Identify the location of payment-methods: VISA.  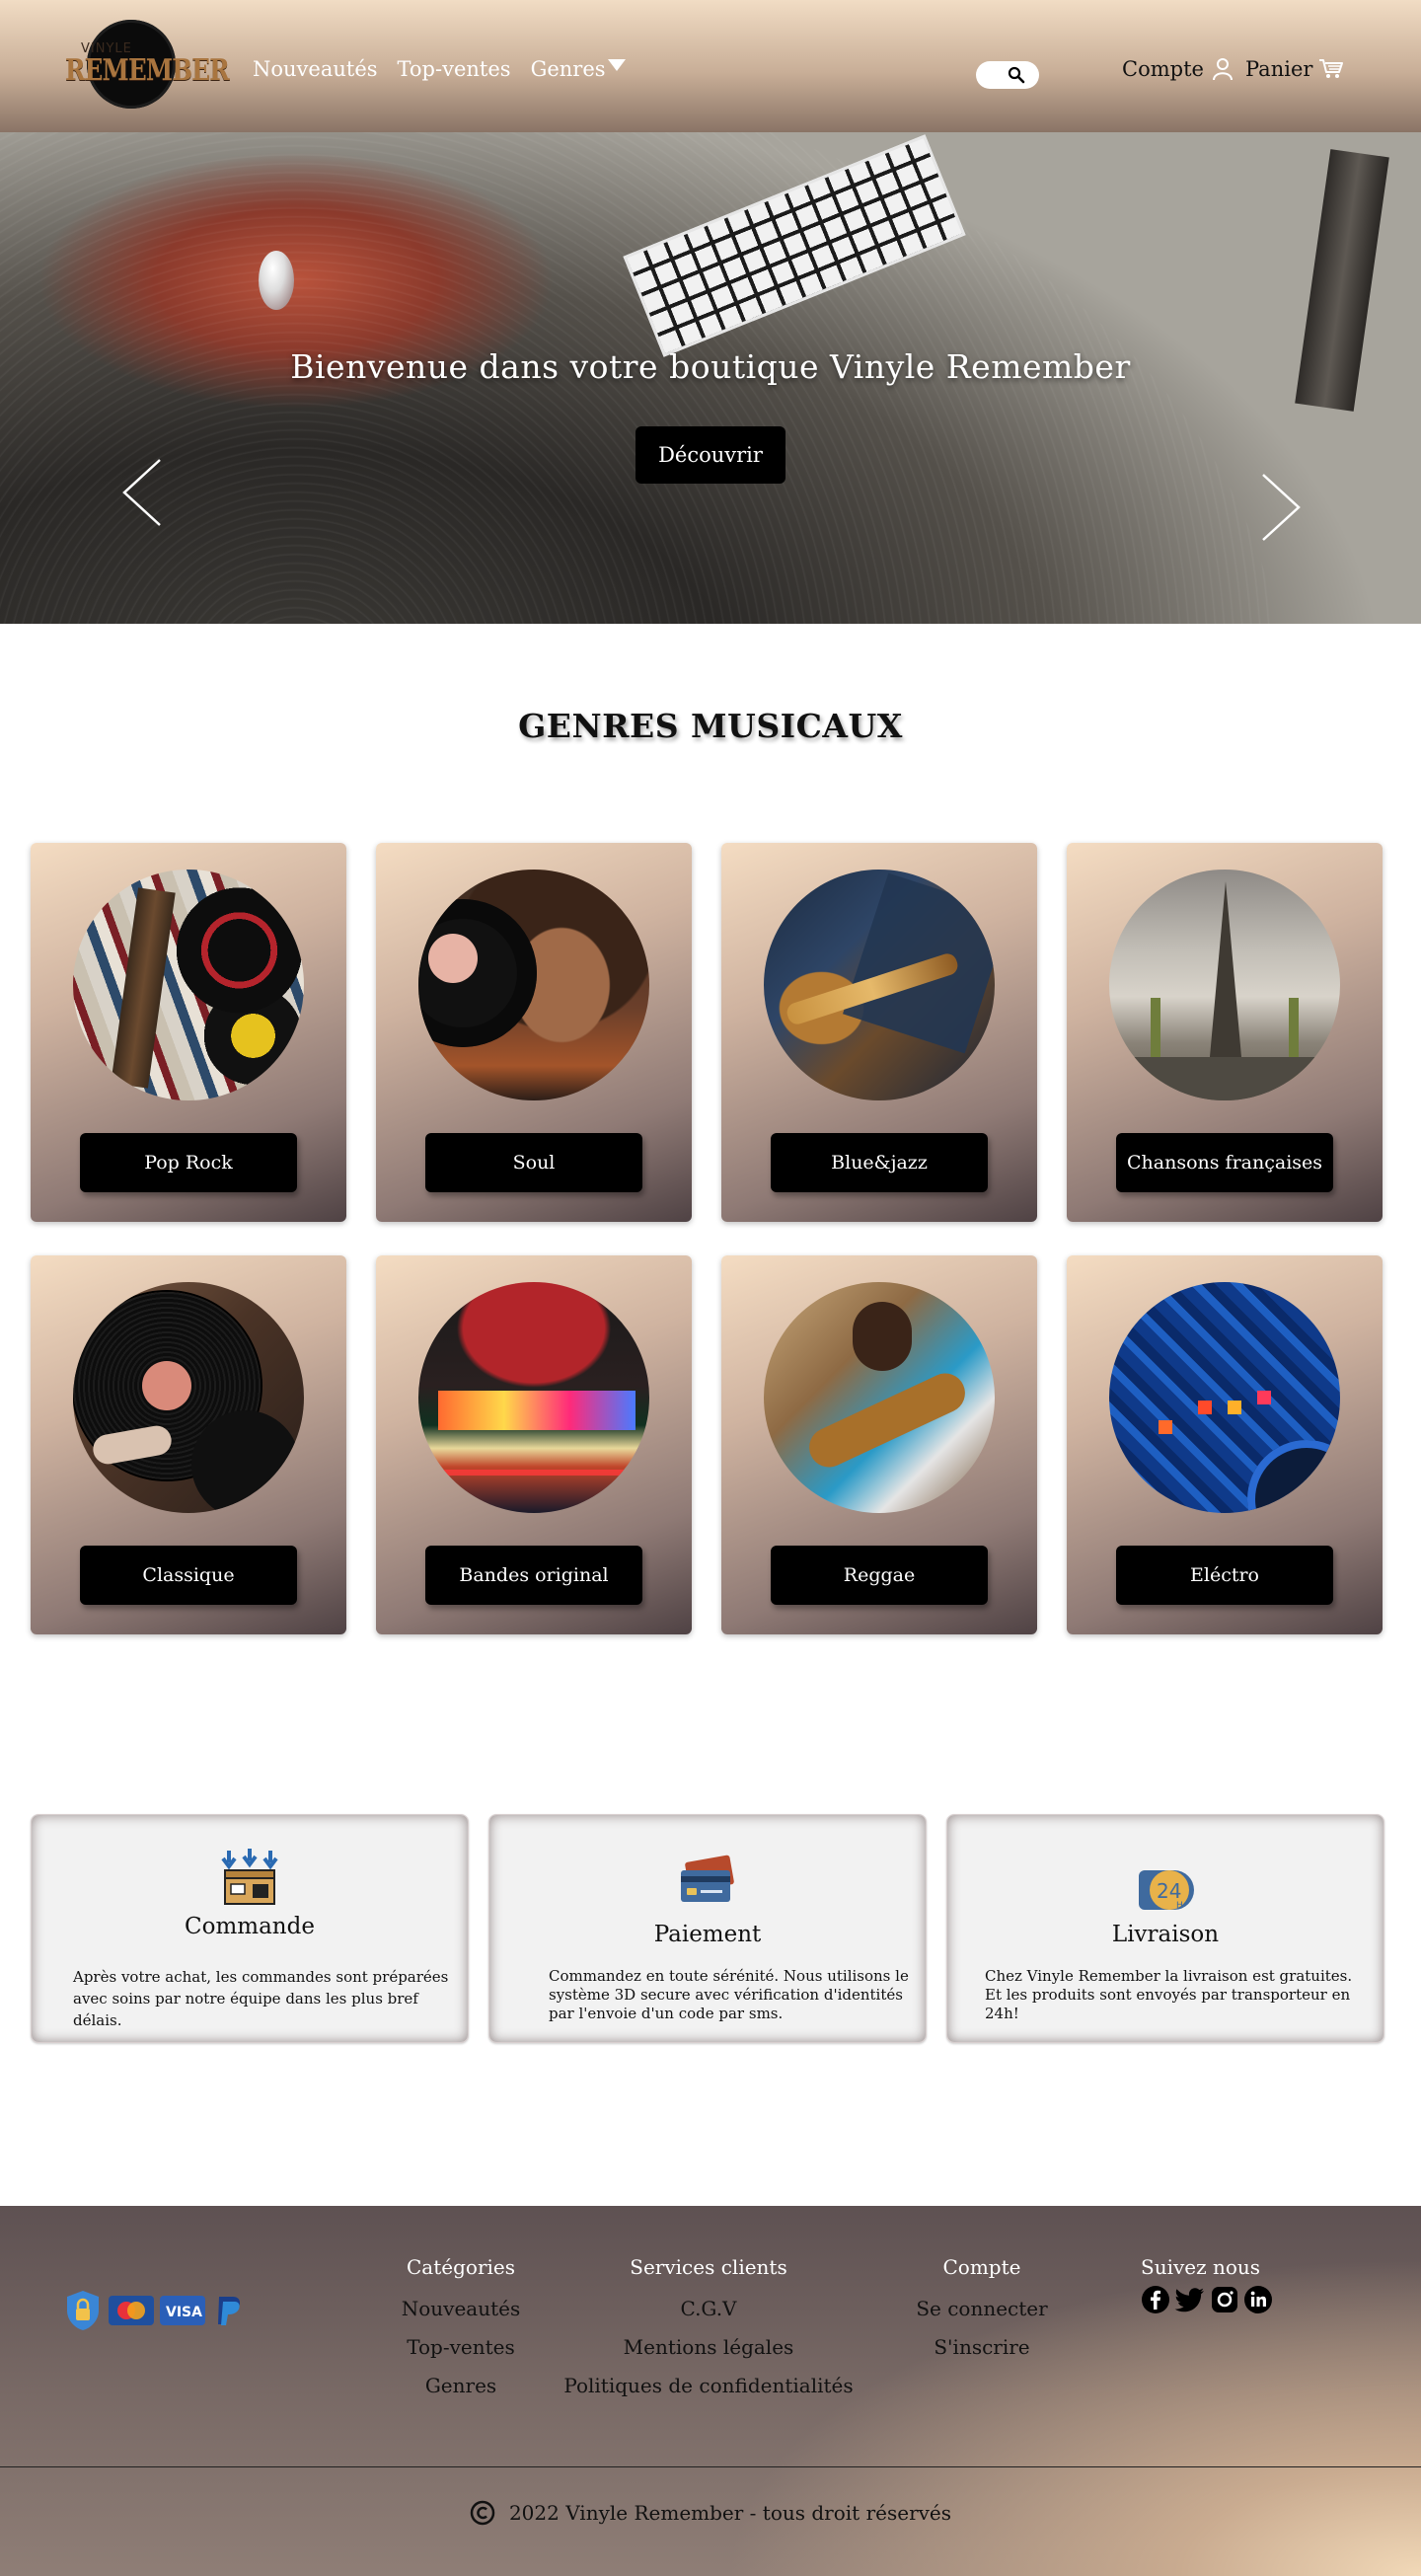
(155, 2310).